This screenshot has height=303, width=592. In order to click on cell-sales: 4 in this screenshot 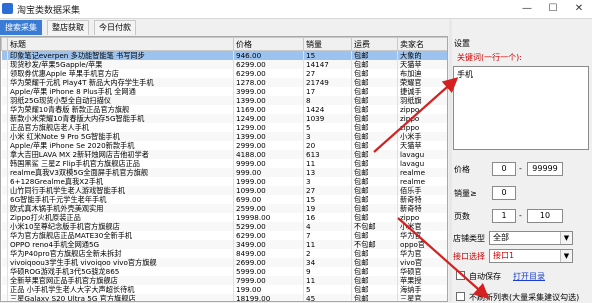, I will do `click(327, 226)`.